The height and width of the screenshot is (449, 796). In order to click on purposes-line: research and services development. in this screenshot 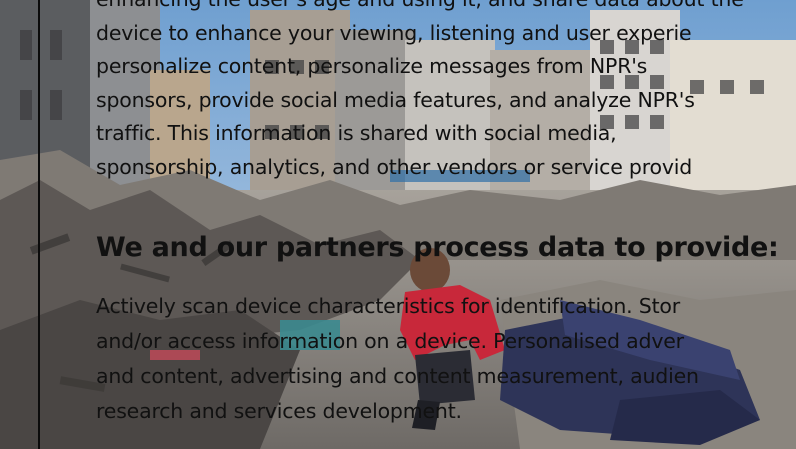, I will do `click(279, 411)`.